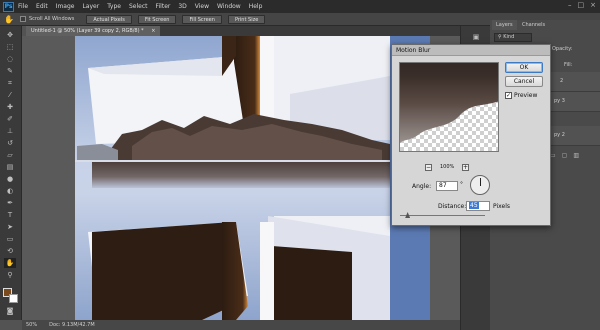  What do you see at coordinates (10, 227) in the screenshot?
I see `path-selection-tool-icon: ➤` at bounding box center [10, 227].